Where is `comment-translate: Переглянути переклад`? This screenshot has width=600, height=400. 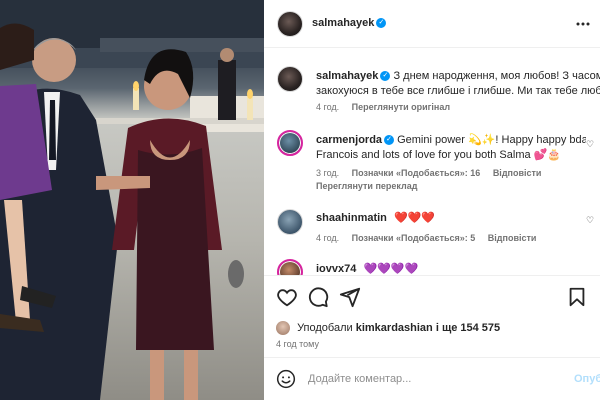 comment-translate: Переглянути переклад is located at coordinates (371, 186).